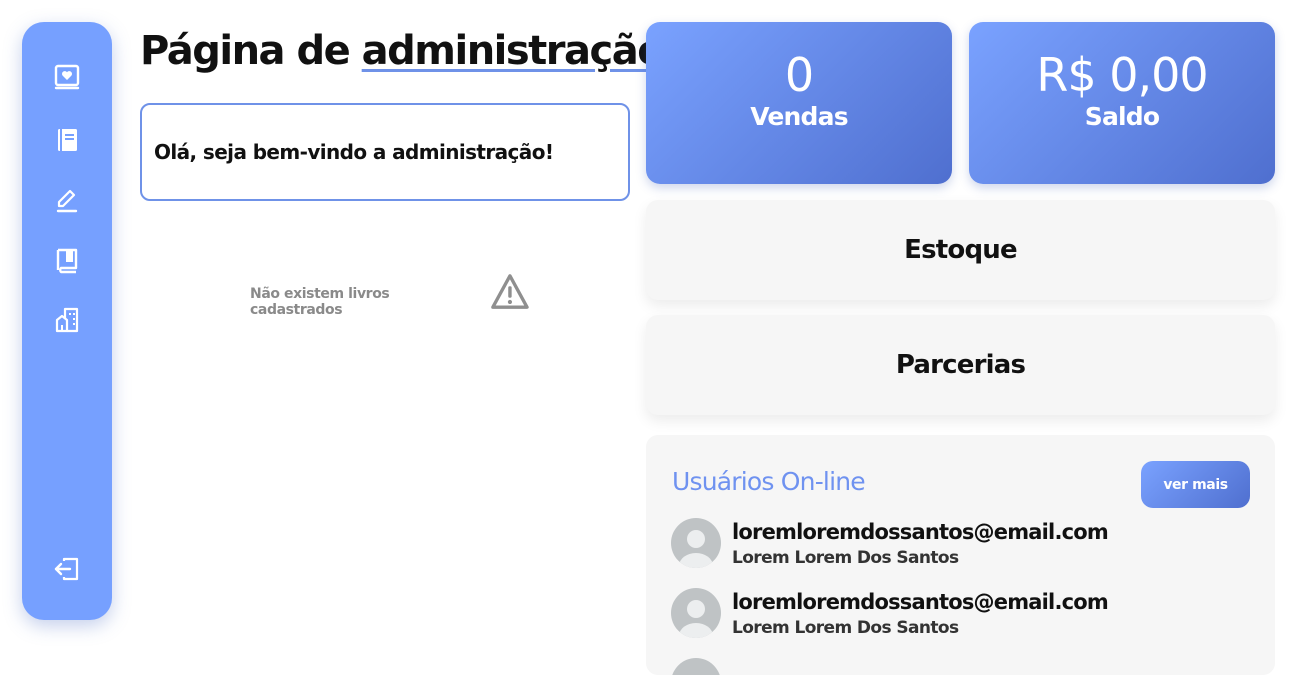  I want to click on sales-value: 0, so click(799, 75).